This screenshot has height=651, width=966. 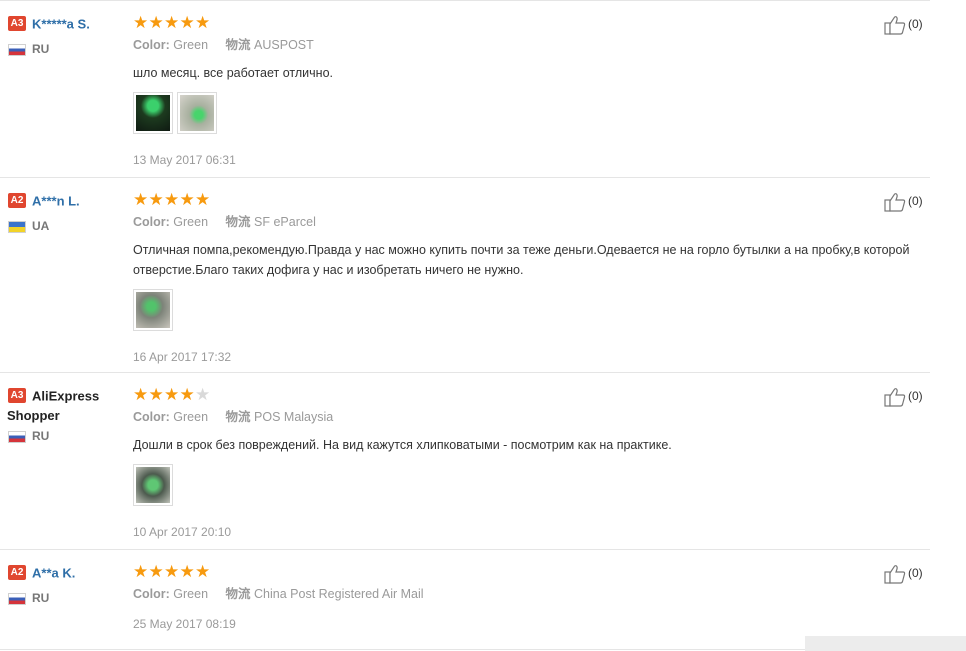 I want to click on logistics-value: AUSPOST, so click(x=284, y=45).